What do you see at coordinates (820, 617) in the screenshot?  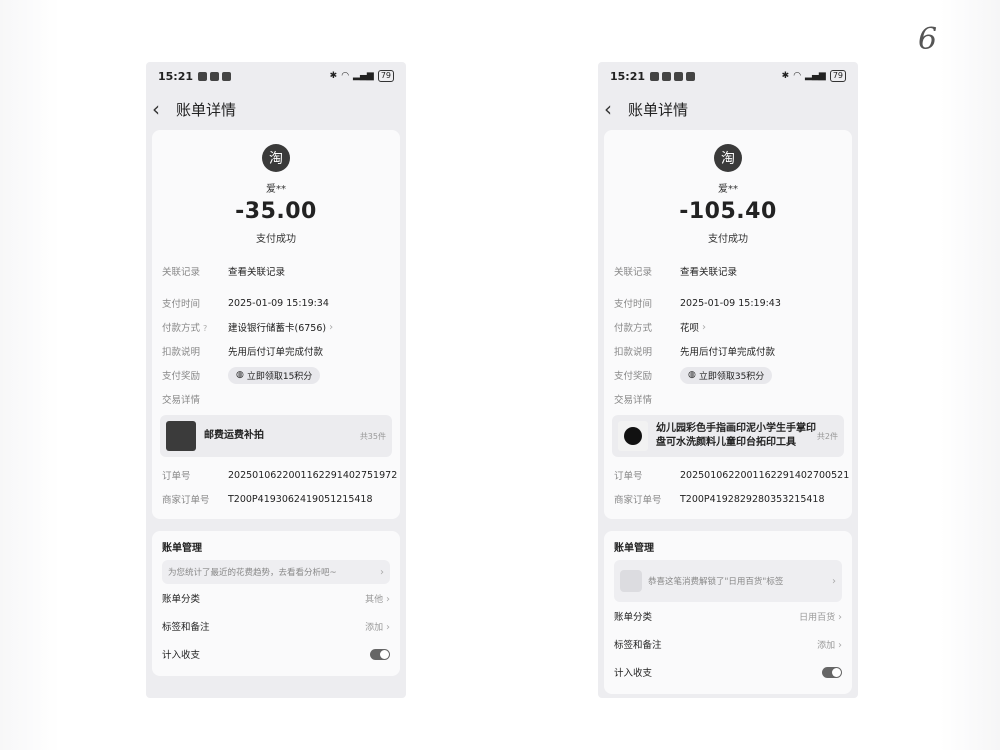 I see `bill-category-value: 日用百货 ›` at bounding box center [820, 617].